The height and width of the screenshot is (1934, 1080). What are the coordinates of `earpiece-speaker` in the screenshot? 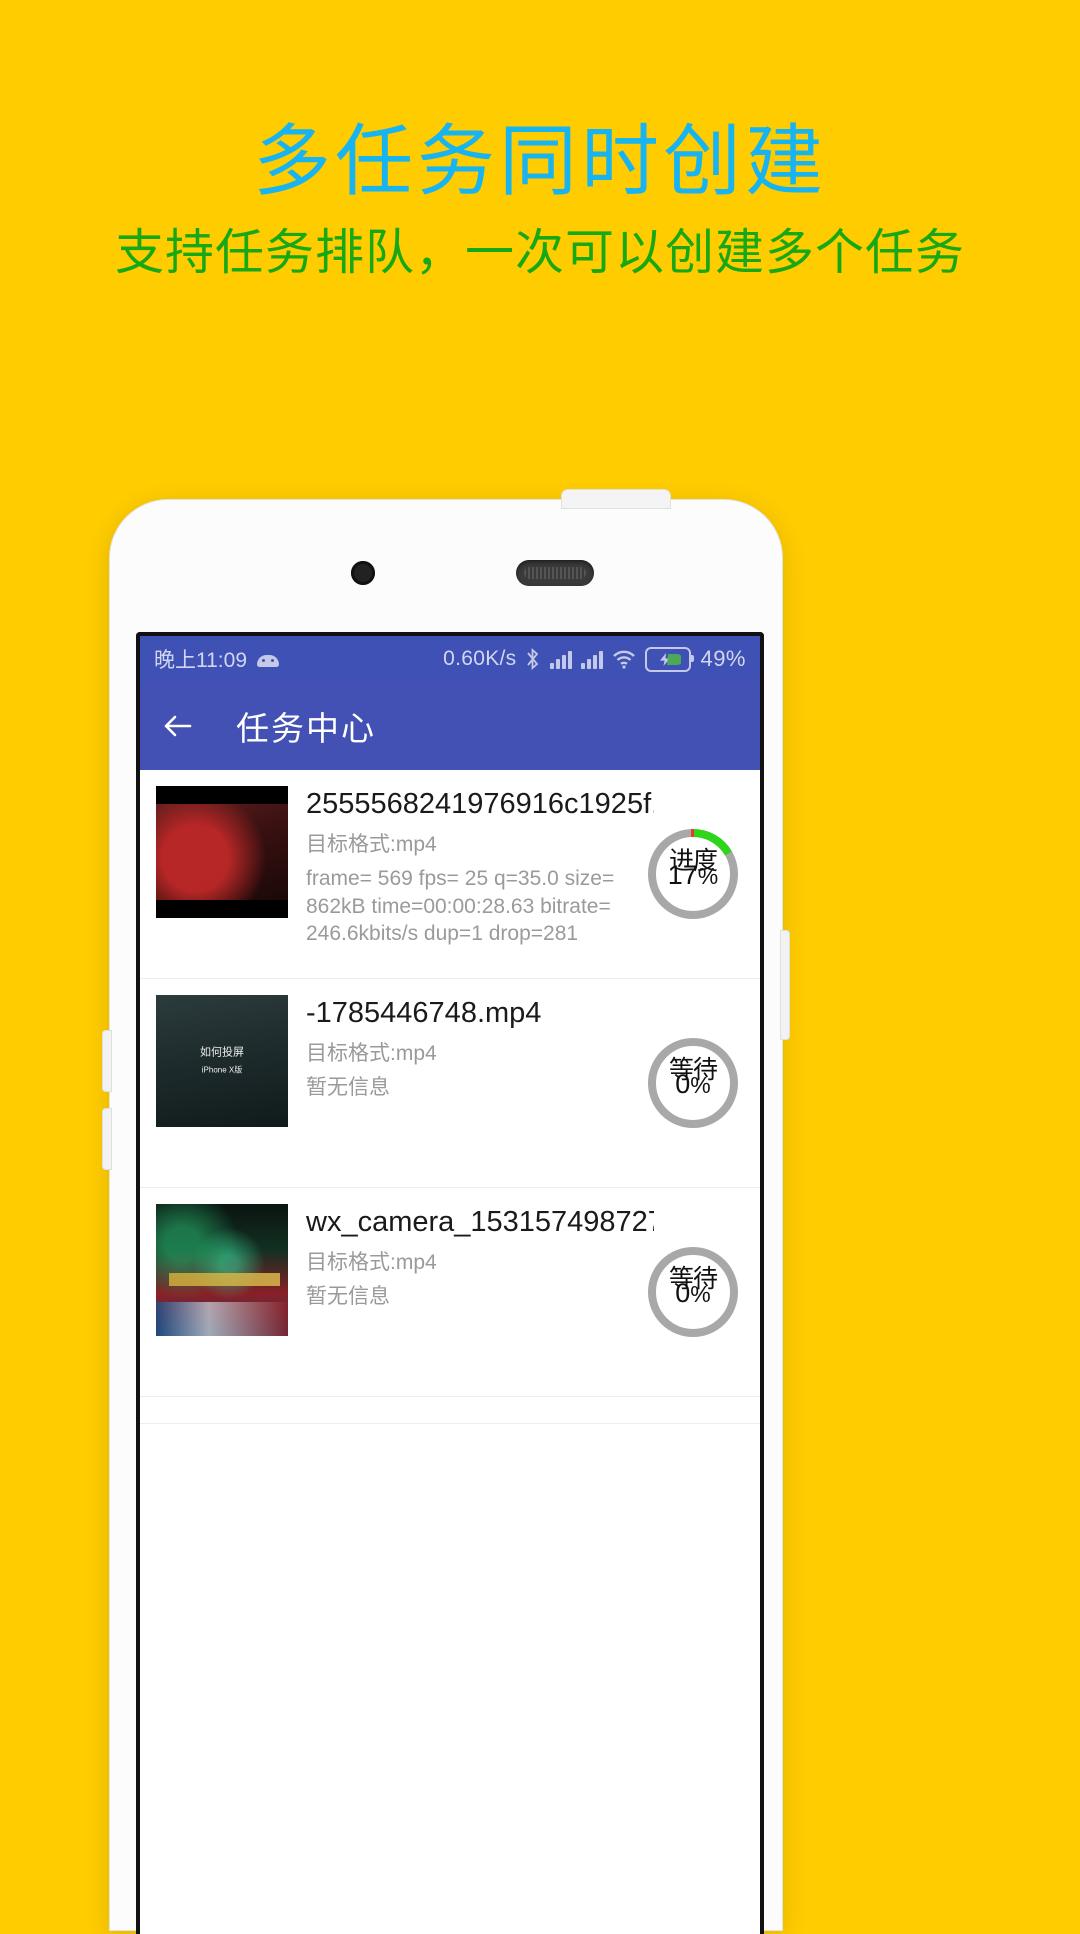 It's located at (555, 573).